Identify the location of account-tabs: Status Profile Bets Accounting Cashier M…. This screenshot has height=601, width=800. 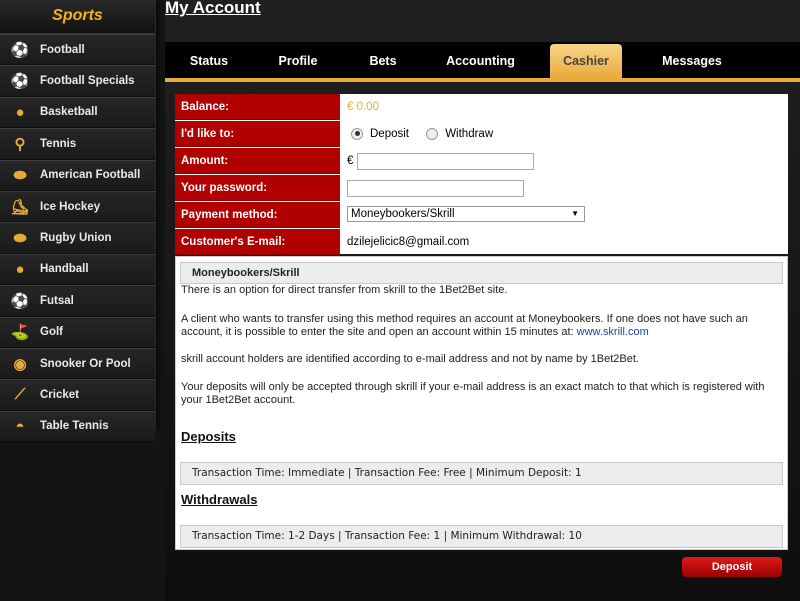
(482, 60).